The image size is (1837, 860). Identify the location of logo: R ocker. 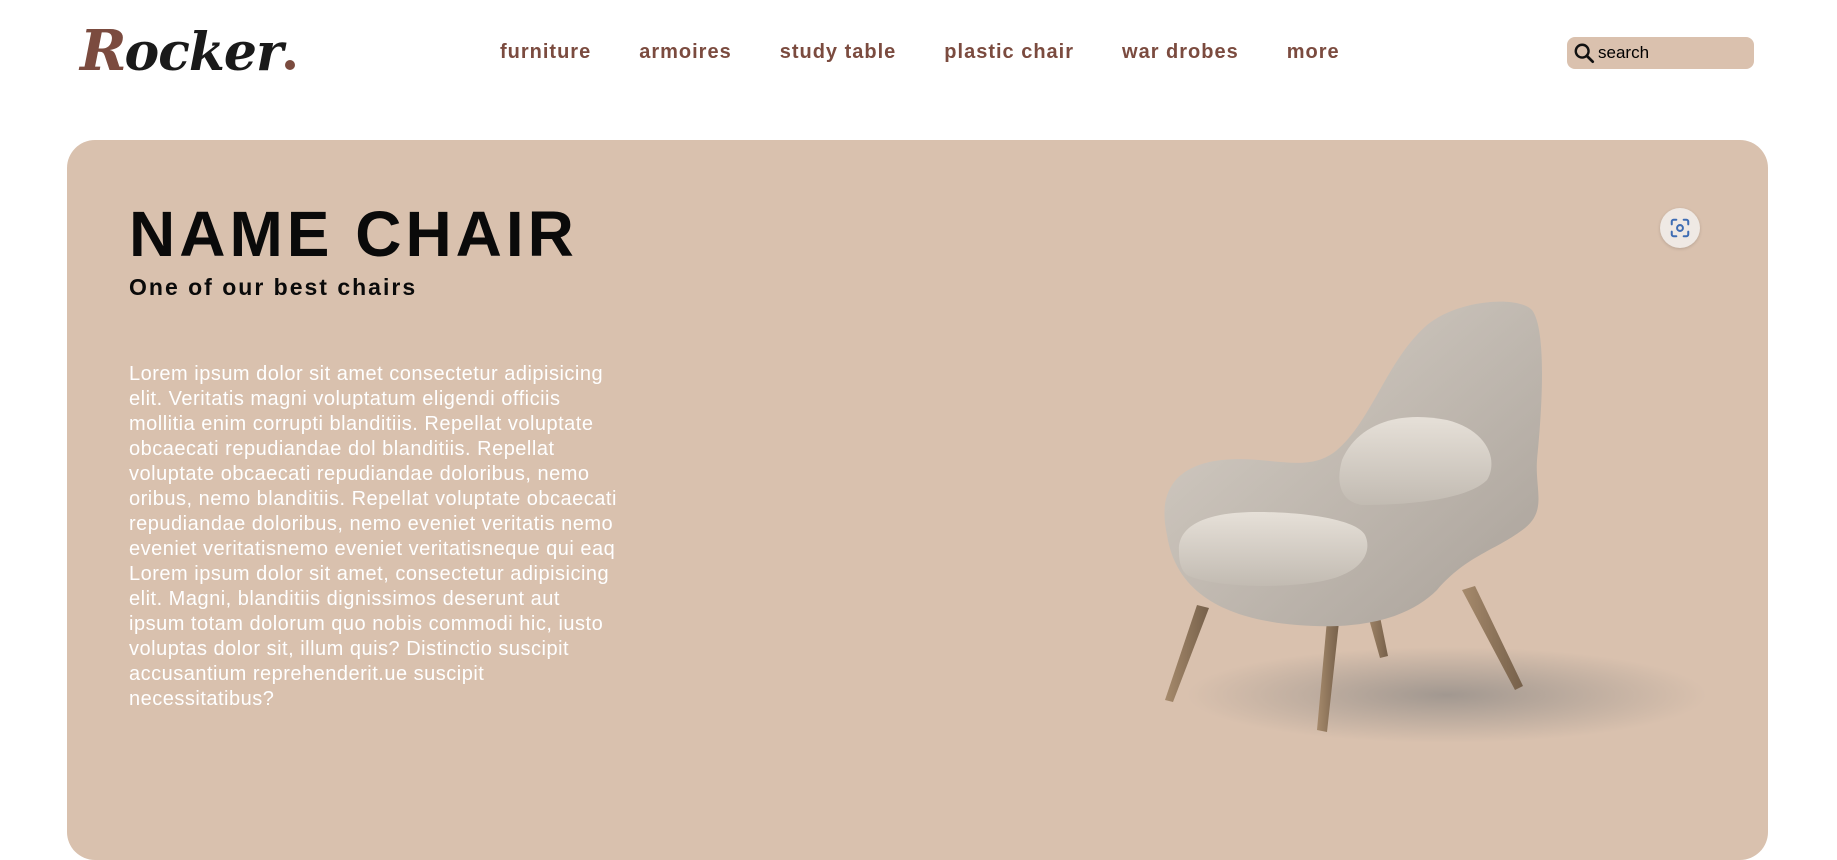
(188, 51).